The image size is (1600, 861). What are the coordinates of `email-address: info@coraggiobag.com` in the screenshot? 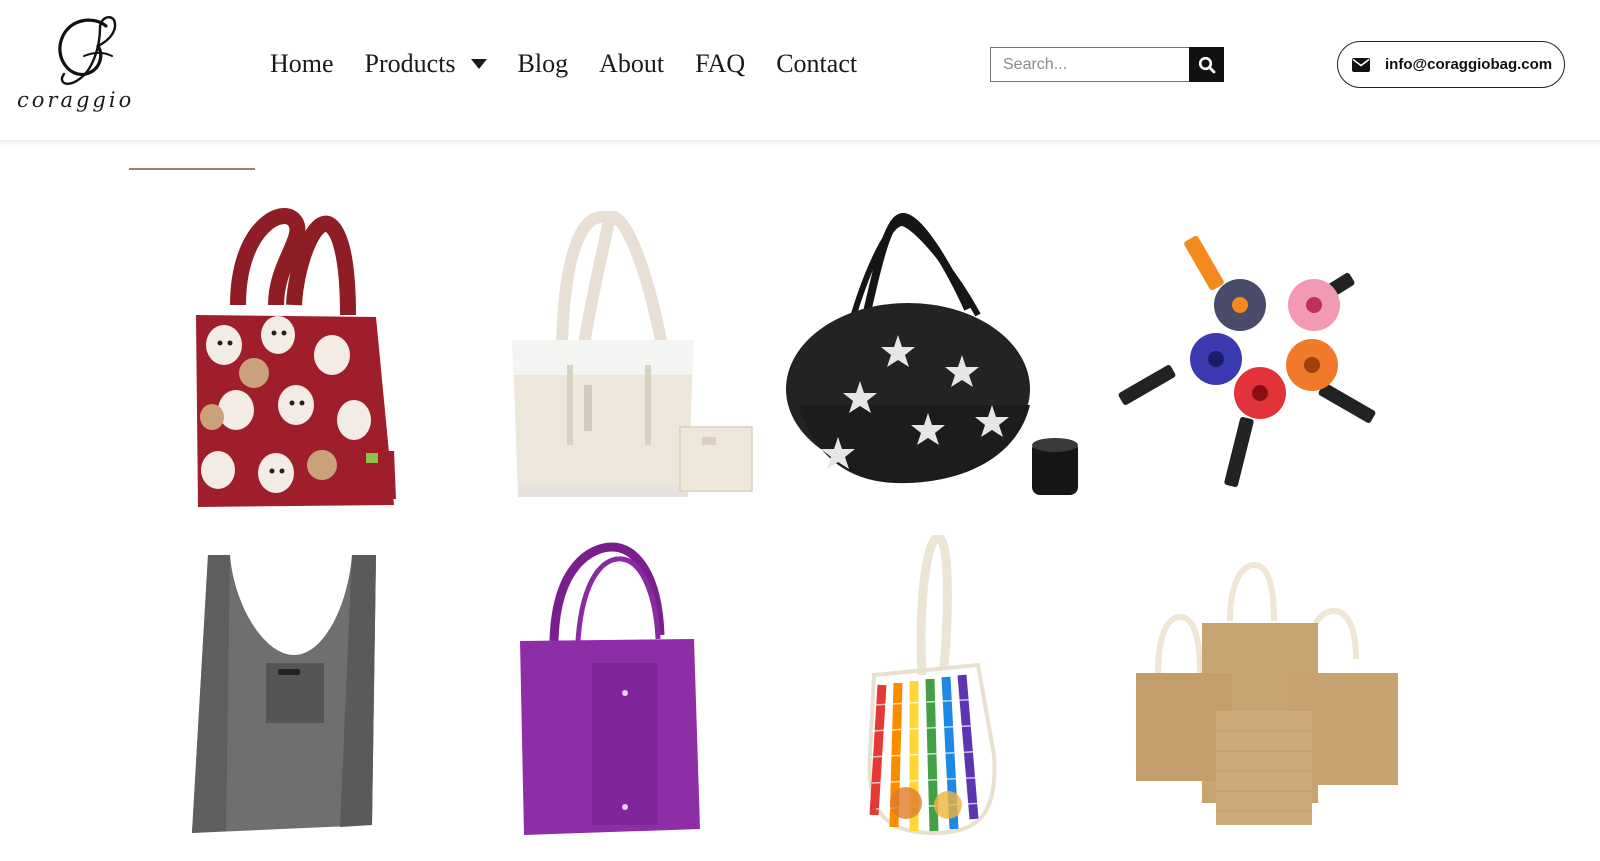 It's located at (1469, 64).